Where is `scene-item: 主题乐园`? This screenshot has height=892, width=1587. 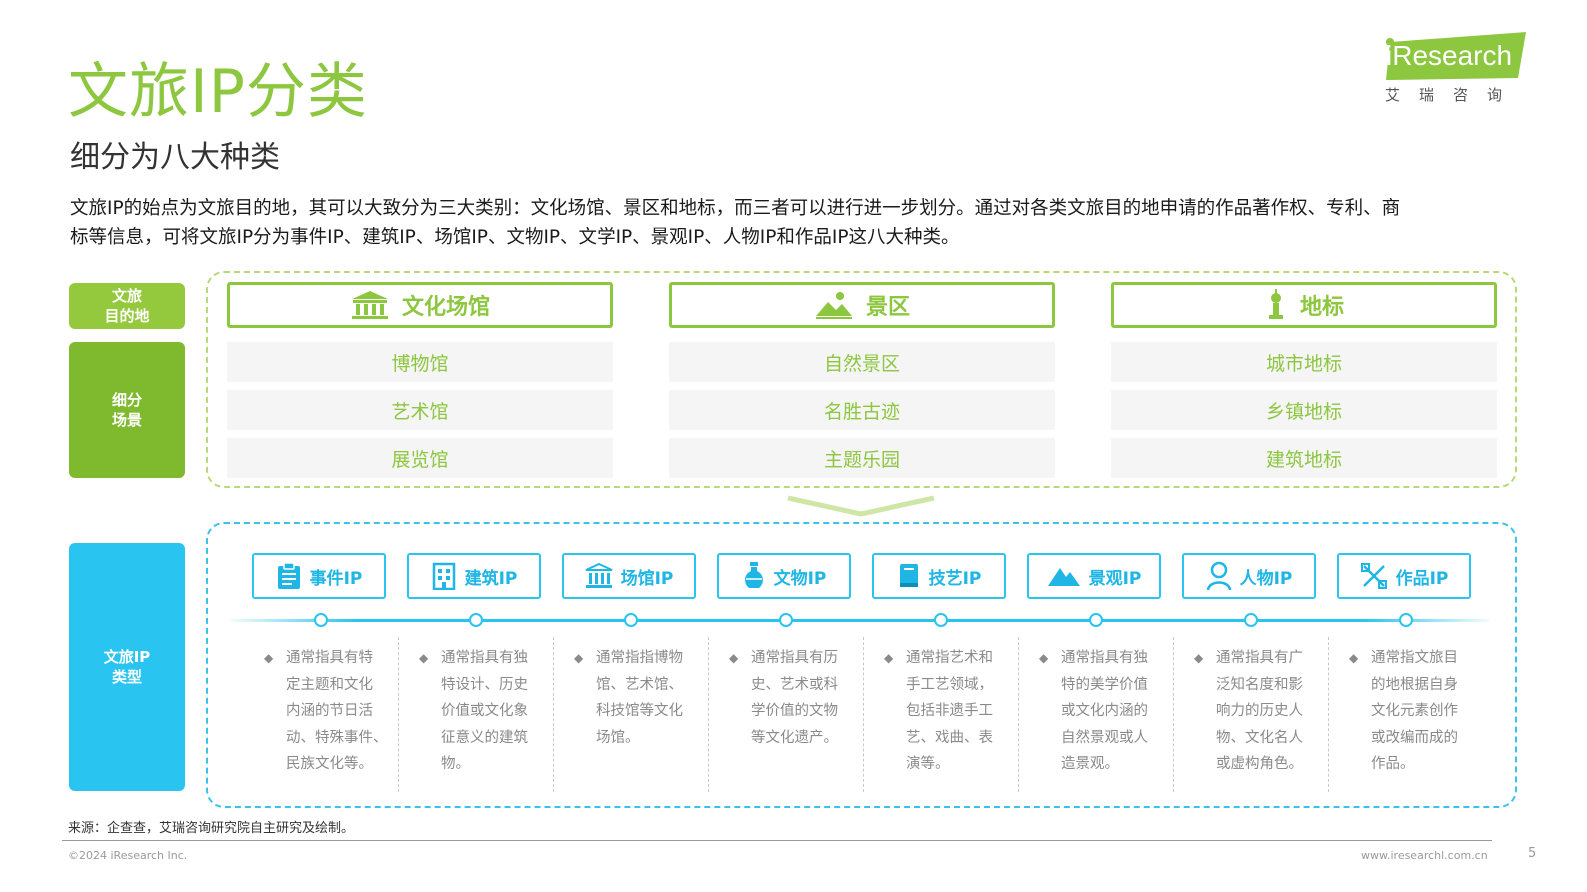
scene-item: 主题乐园 is located at coordinates (862, 458).